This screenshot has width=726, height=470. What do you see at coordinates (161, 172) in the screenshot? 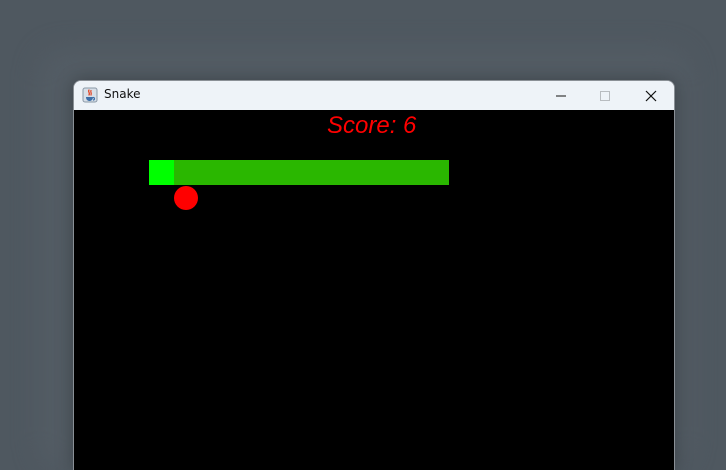
I see `snake-head` at bounding box center [161, 172].